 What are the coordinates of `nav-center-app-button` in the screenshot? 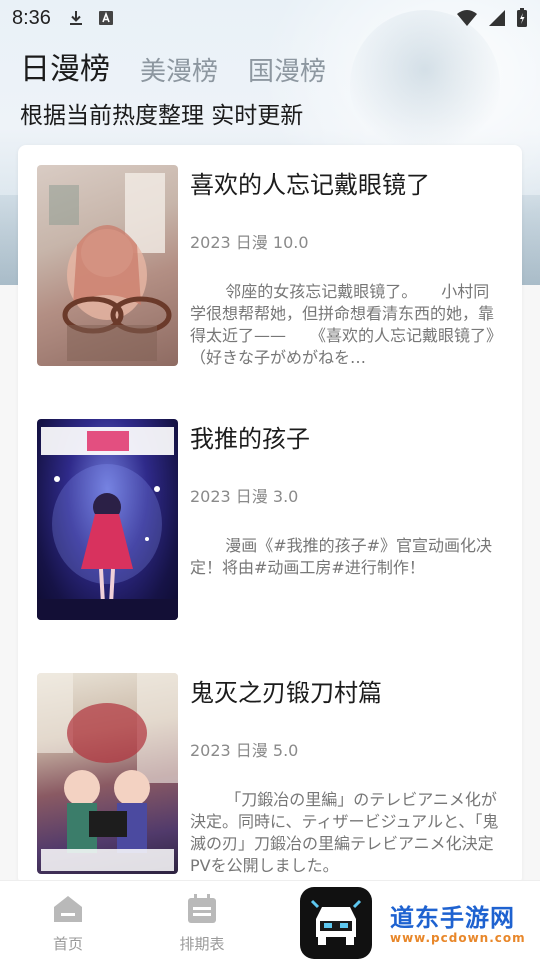 It's located at (336, 923).